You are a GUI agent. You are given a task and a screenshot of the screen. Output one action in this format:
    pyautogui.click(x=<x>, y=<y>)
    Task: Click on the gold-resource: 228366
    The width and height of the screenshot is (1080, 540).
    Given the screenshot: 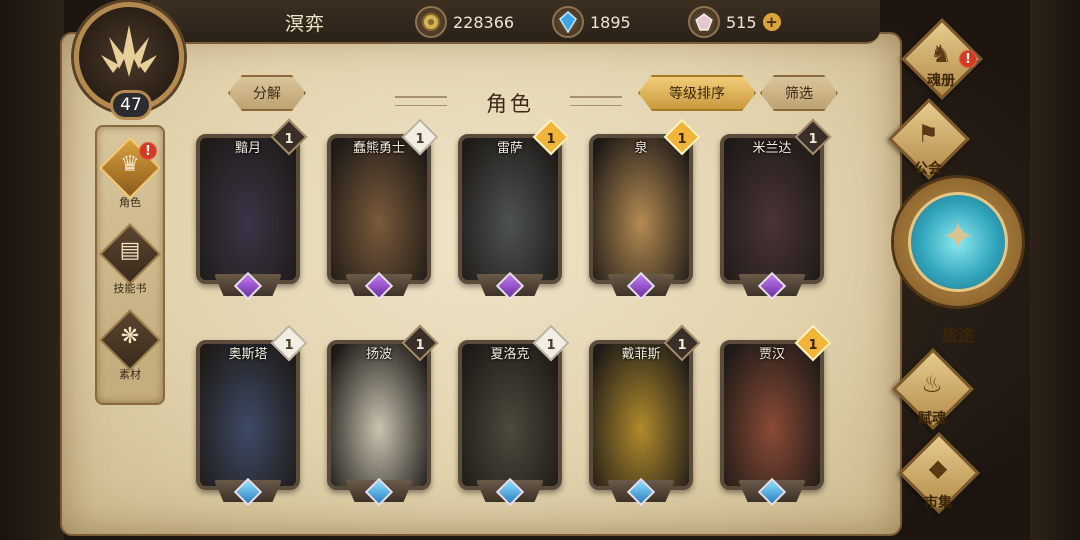 What is the action you would take?
    pyautogui.click(x=464, y=22)
    